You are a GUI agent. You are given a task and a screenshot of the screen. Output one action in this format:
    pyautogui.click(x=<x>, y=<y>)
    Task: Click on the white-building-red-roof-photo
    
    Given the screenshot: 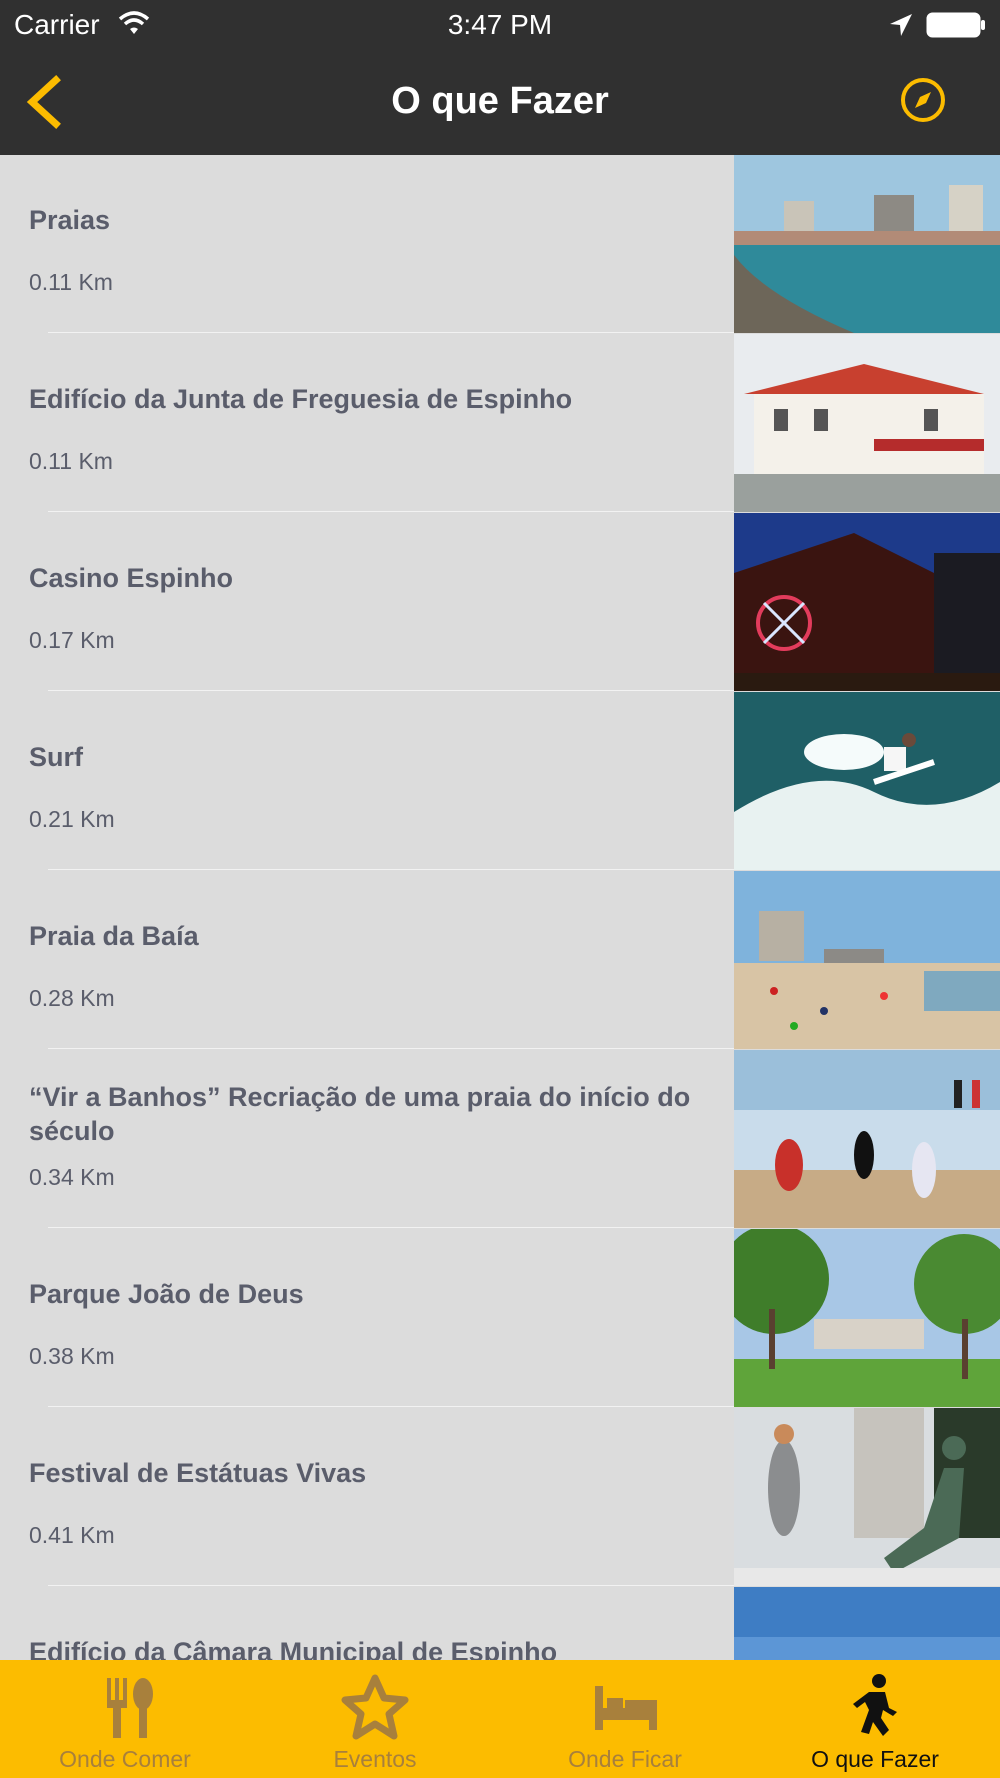 What is the action you would take?
    pyautogui.click(x=867, y=423)
    